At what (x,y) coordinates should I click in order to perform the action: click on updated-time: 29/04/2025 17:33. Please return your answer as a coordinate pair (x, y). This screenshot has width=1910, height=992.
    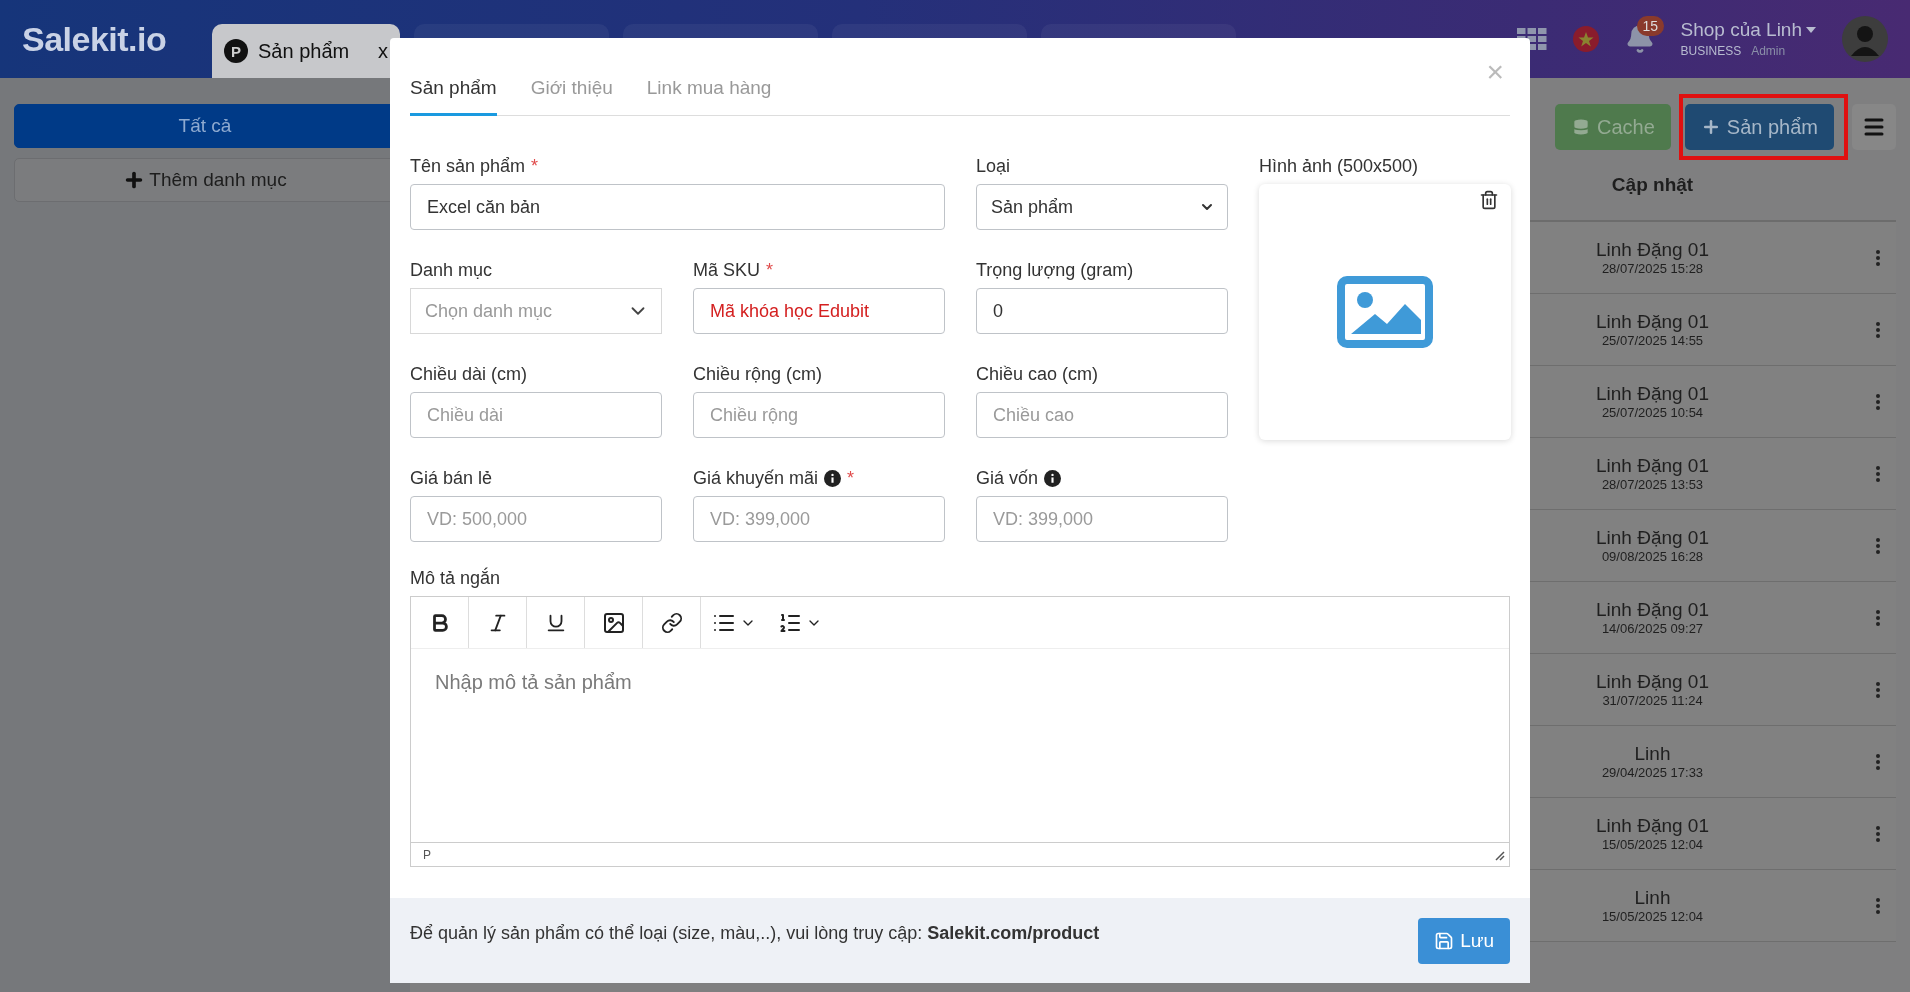
    Looking at the image, I should click on (1652, 772).